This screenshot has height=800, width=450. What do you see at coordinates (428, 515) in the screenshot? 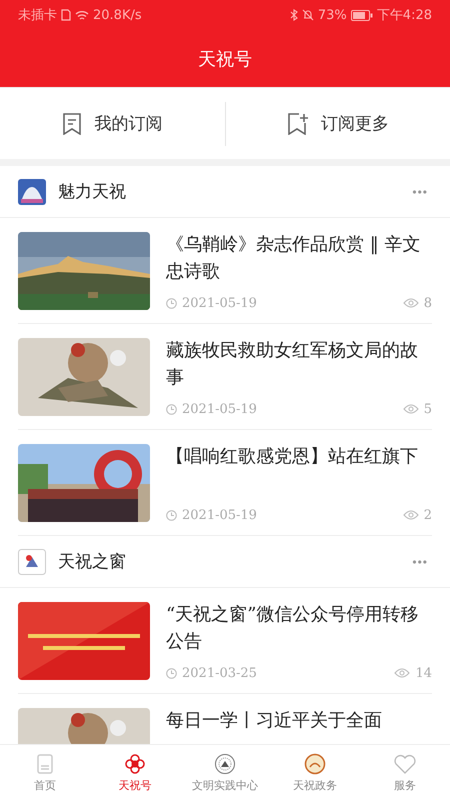
I see `view-count: 2` at bounding box center [428, 515].